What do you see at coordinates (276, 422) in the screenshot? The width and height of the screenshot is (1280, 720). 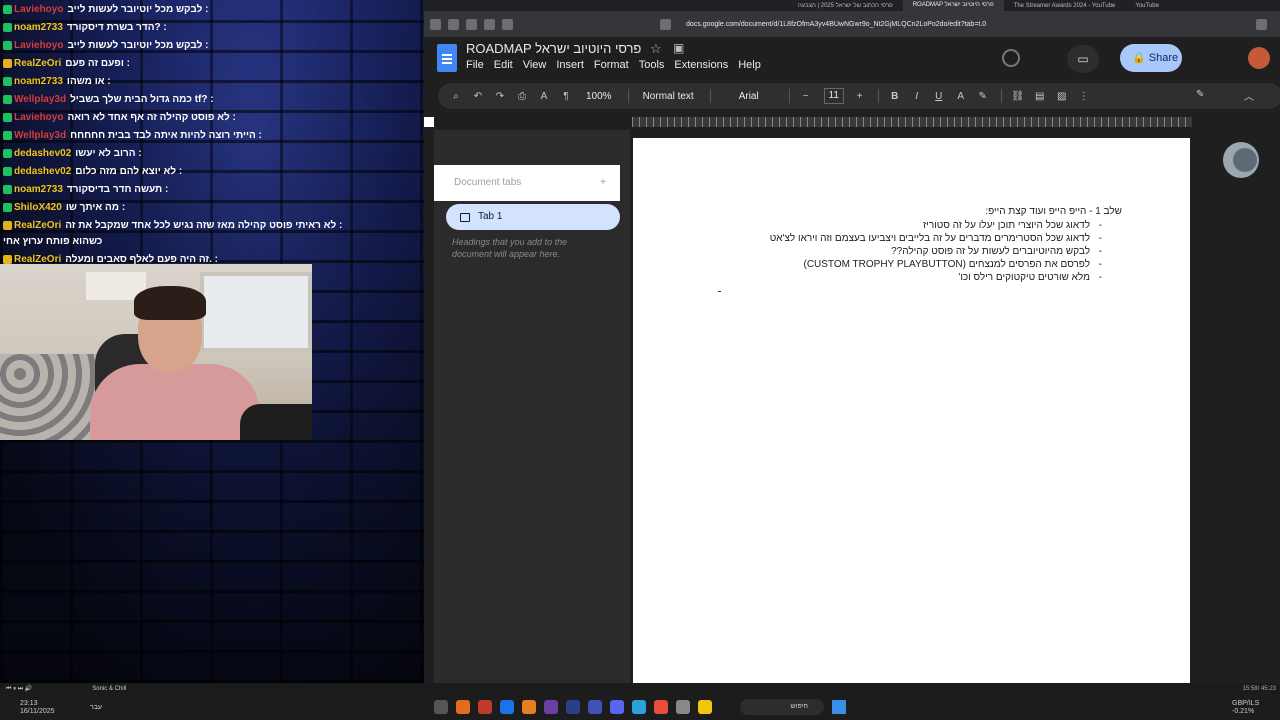 I see `webcam-desk` at bounding box center [276, 422].